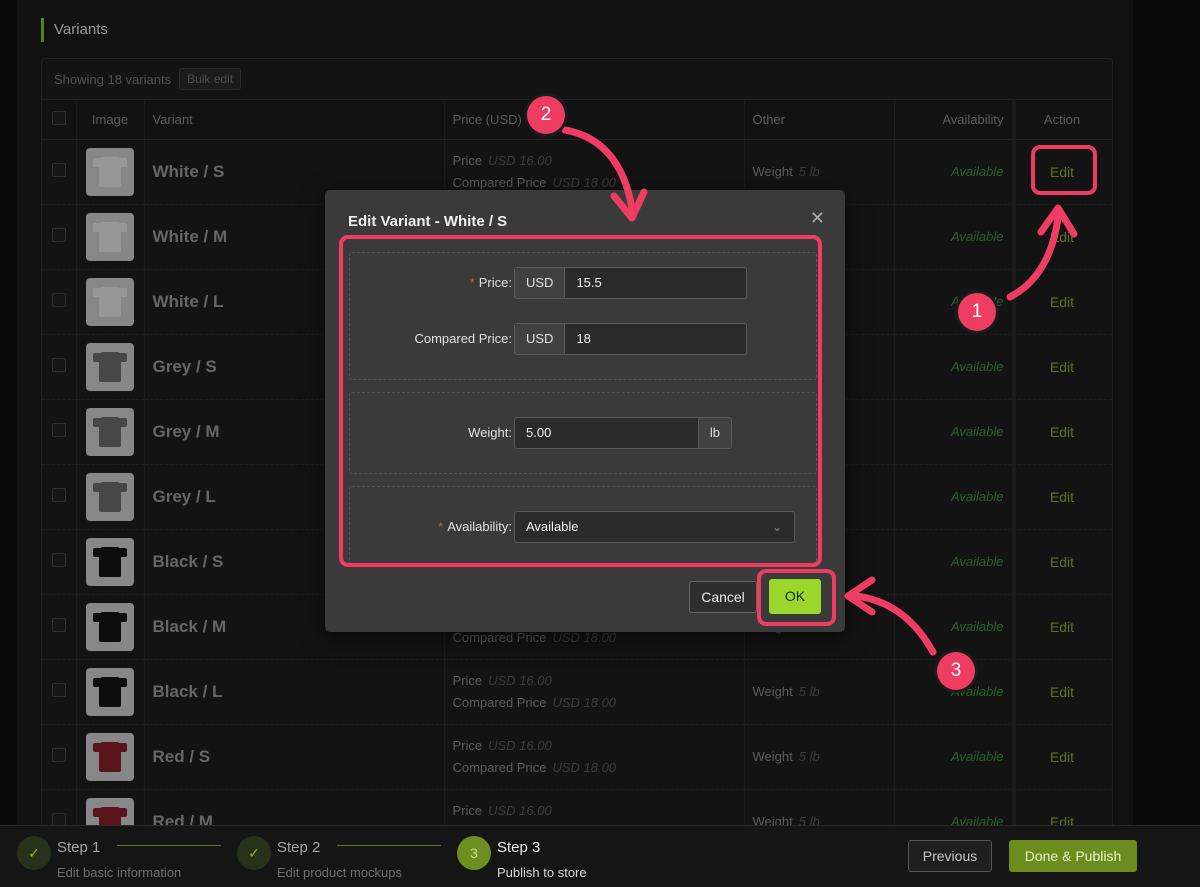  What do you see at coordinates (119, 872) in the screenshot?
I see `step-1-subtitle: Edit basic information` at bounding box center [119, 872].